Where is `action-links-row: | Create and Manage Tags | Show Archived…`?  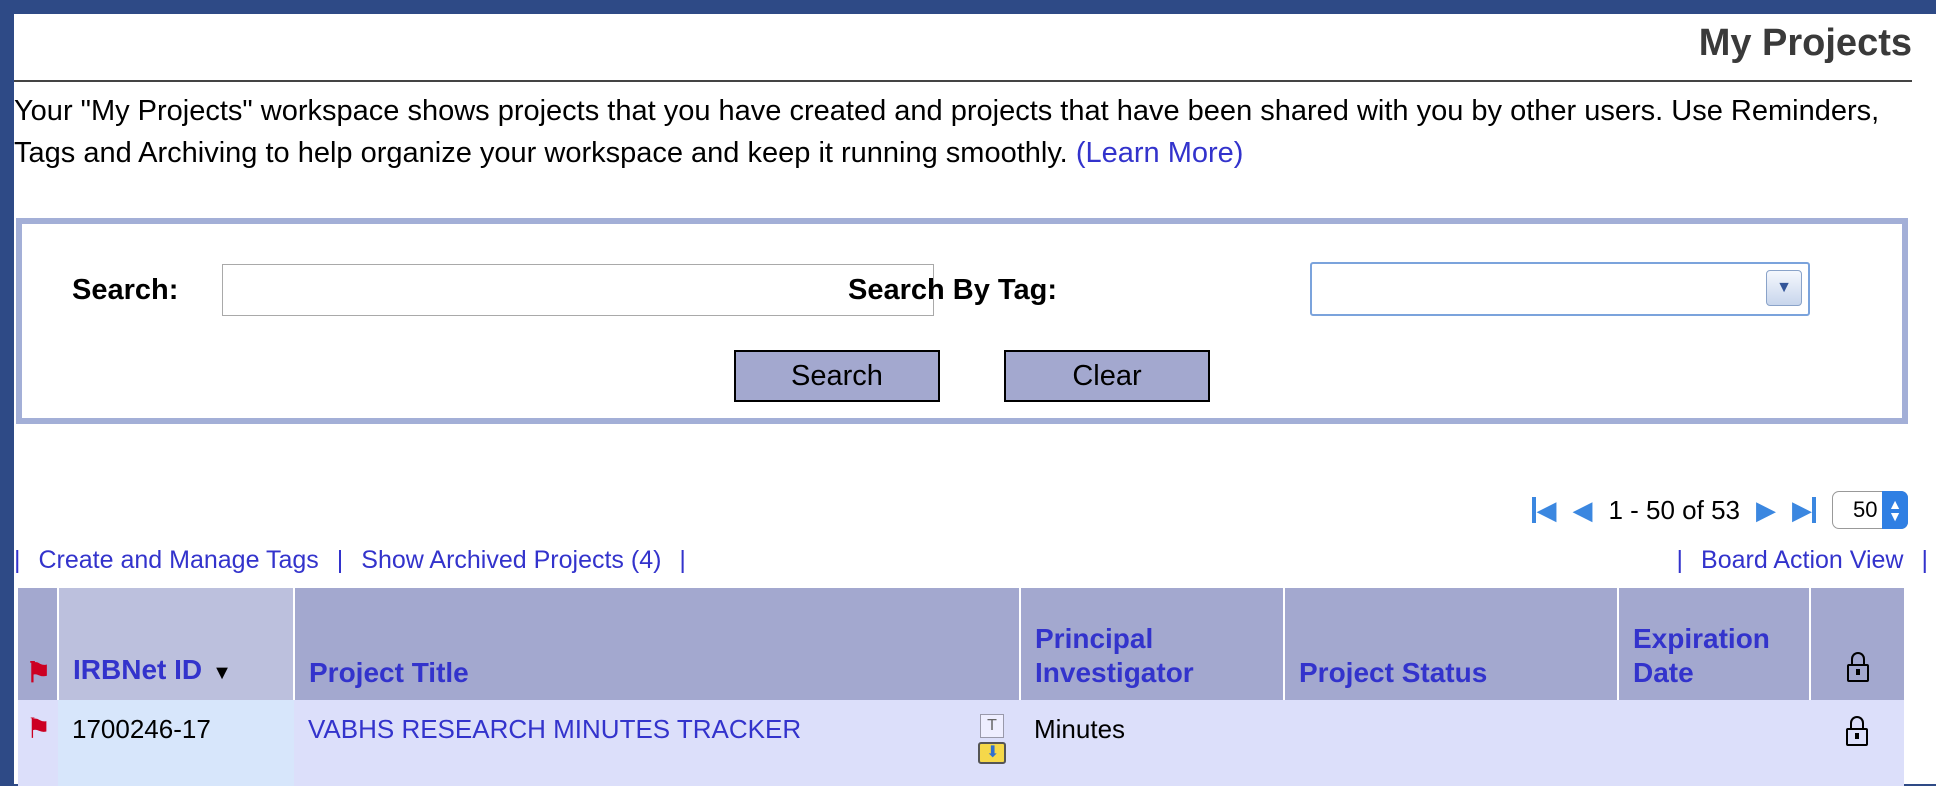 action-links-row: | Create and Manage Tags | Show Archived… is located at coordinates (975, 564).